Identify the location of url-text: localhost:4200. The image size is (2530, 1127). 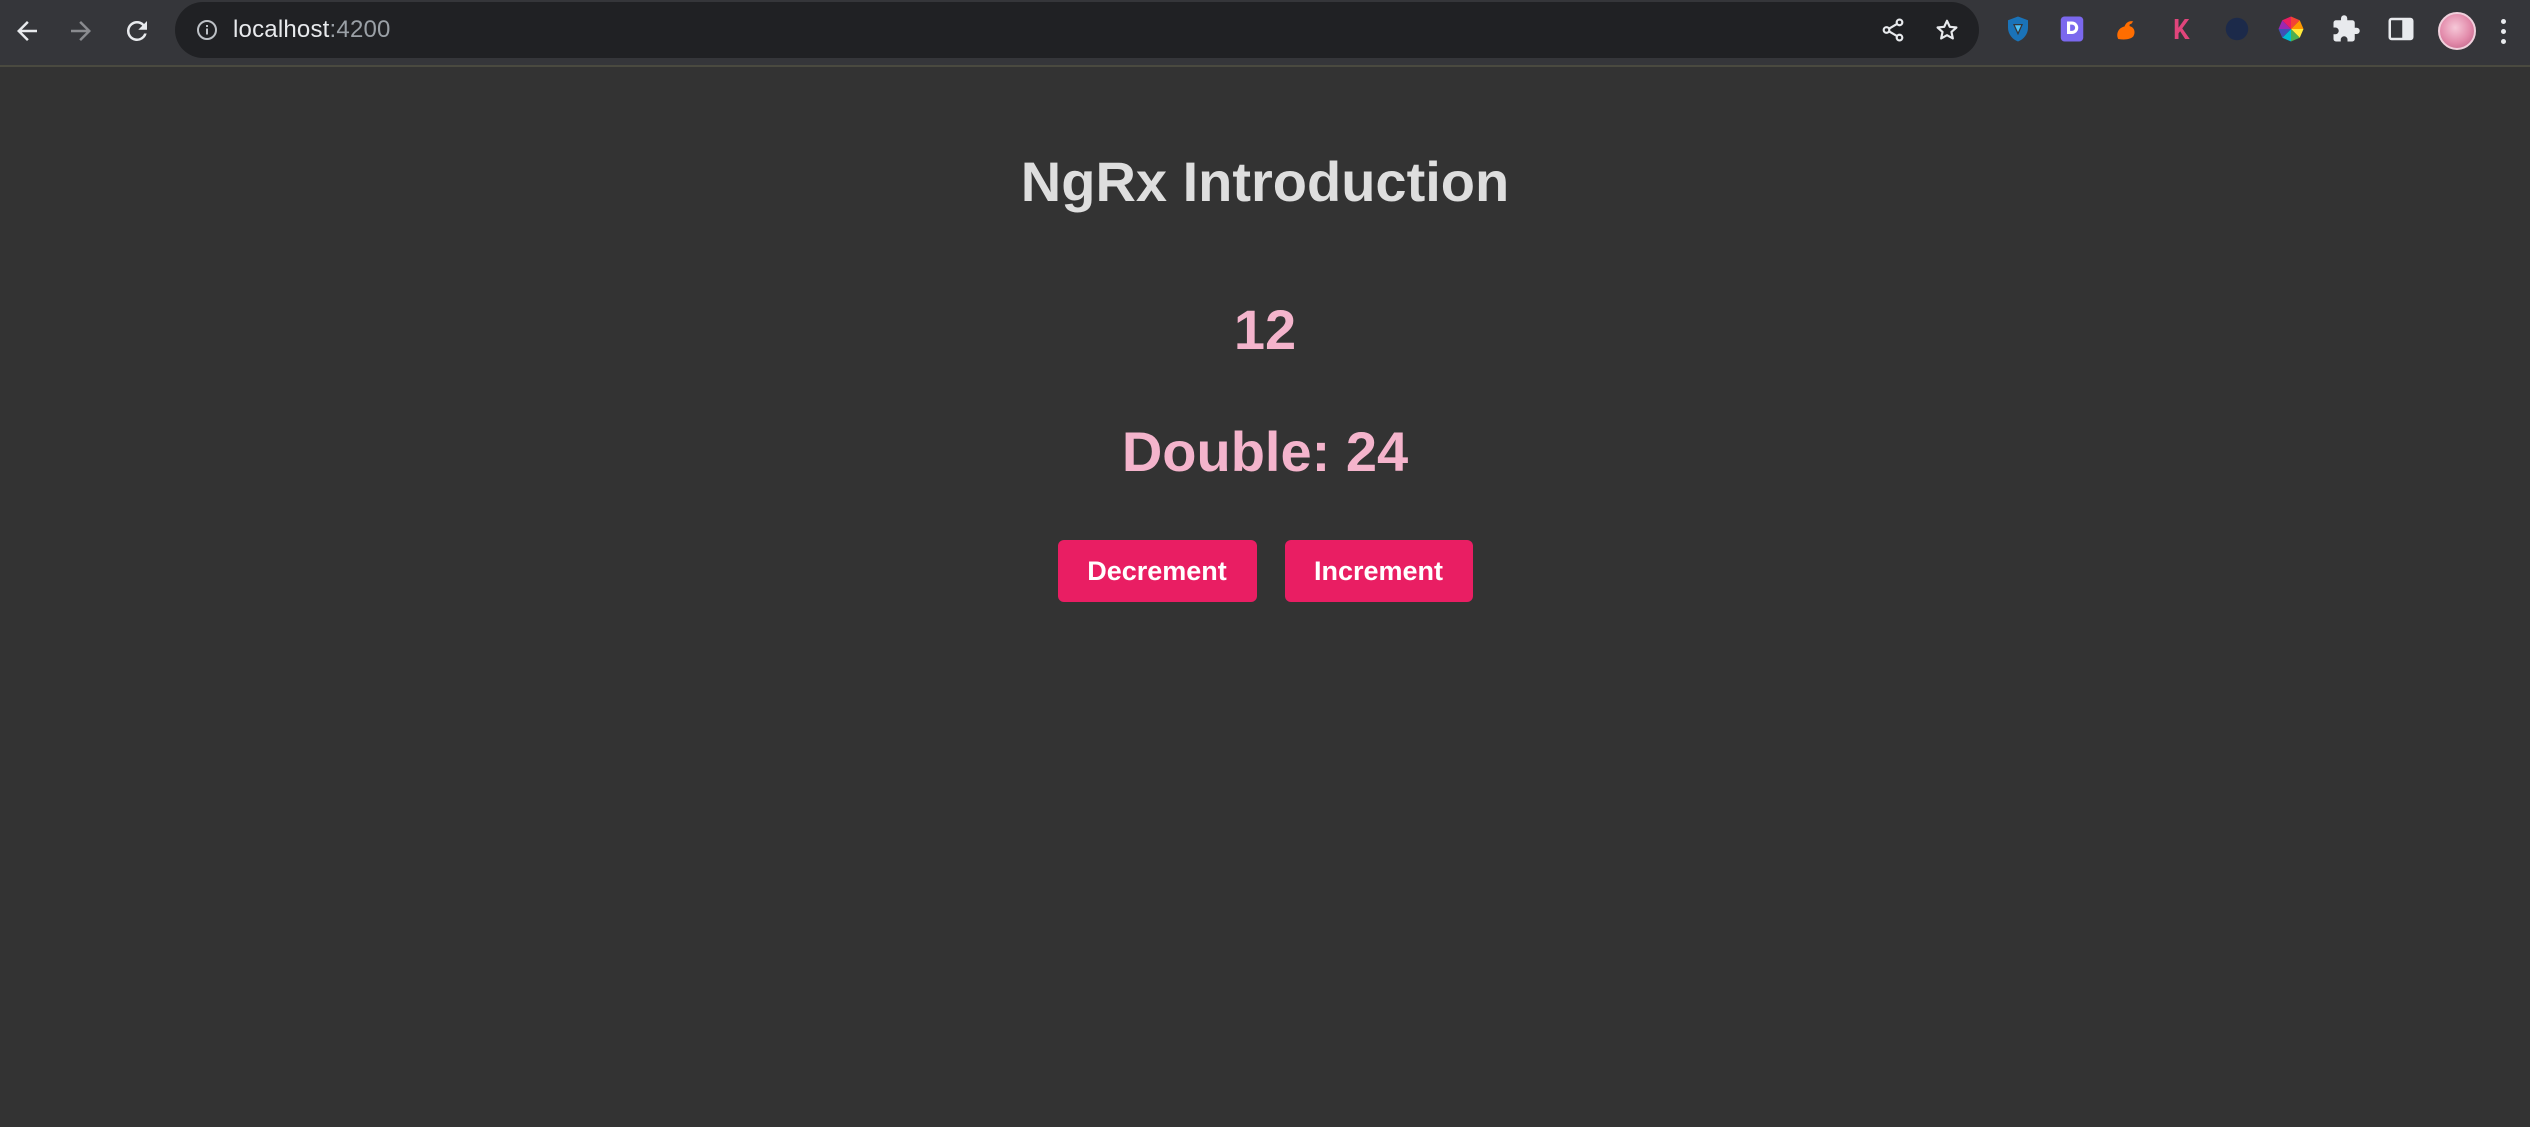
(312, 30).